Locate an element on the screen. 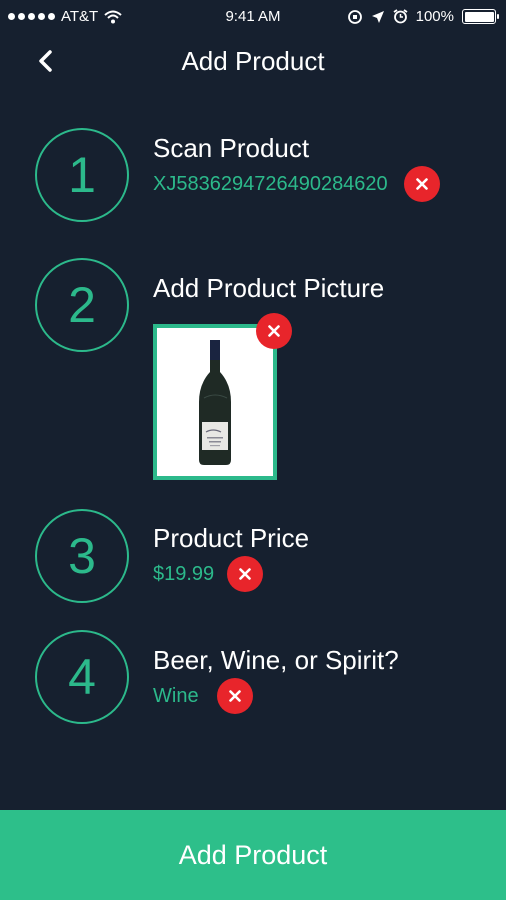 This screenshot has height=900, width=506. page-title: Add Product is located at coordinates (253, 61).